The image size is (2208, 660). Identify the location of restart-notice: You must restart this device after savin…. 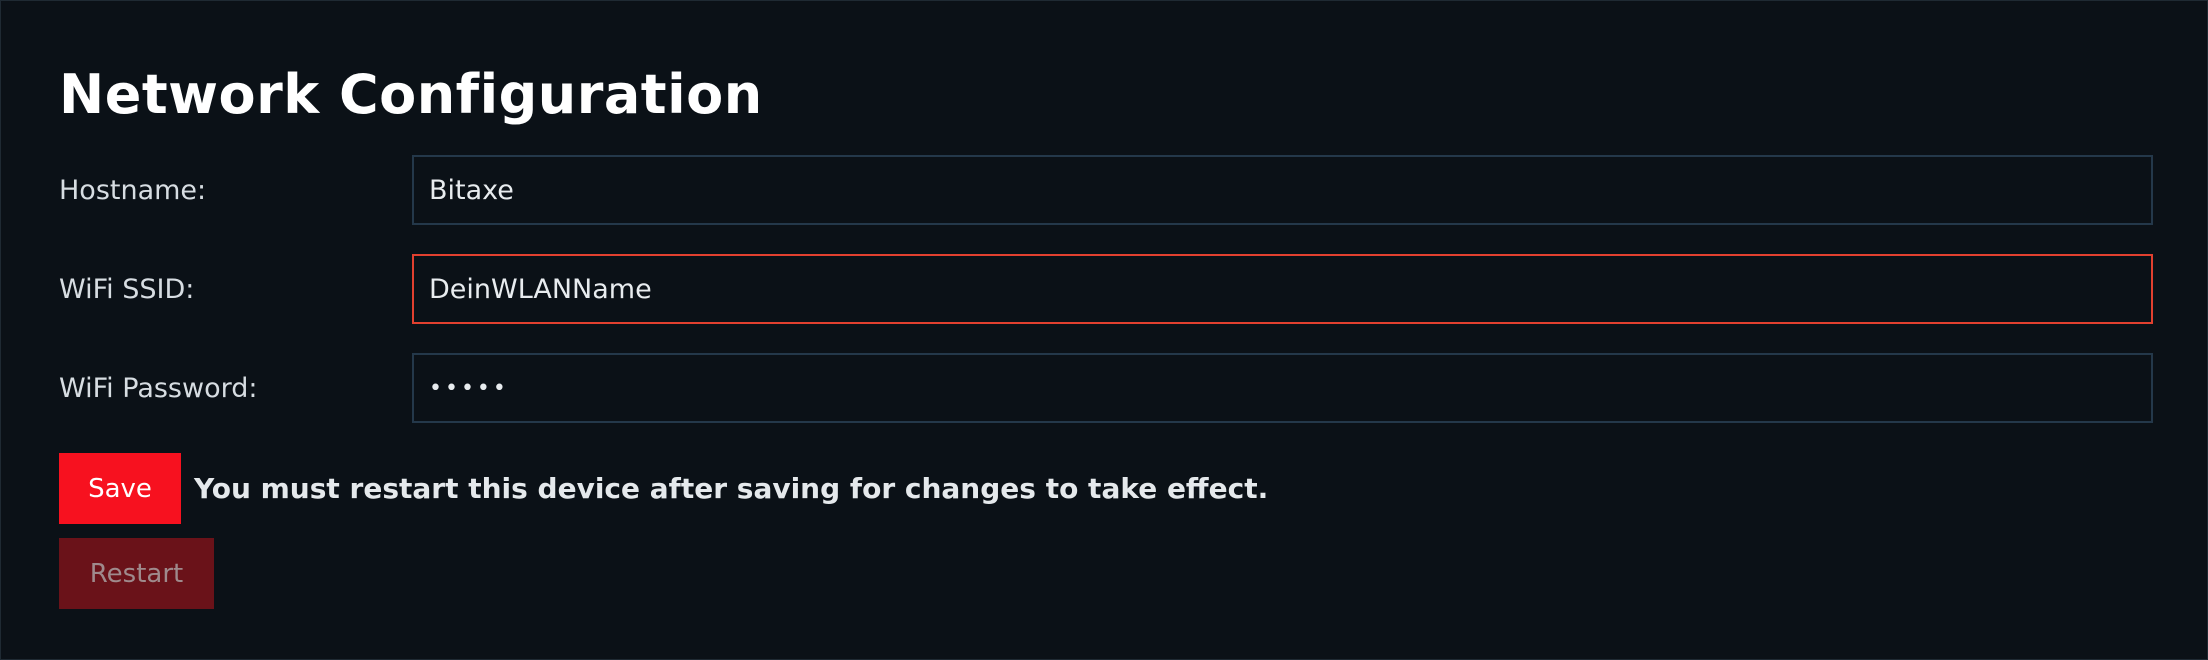
(731, 488).